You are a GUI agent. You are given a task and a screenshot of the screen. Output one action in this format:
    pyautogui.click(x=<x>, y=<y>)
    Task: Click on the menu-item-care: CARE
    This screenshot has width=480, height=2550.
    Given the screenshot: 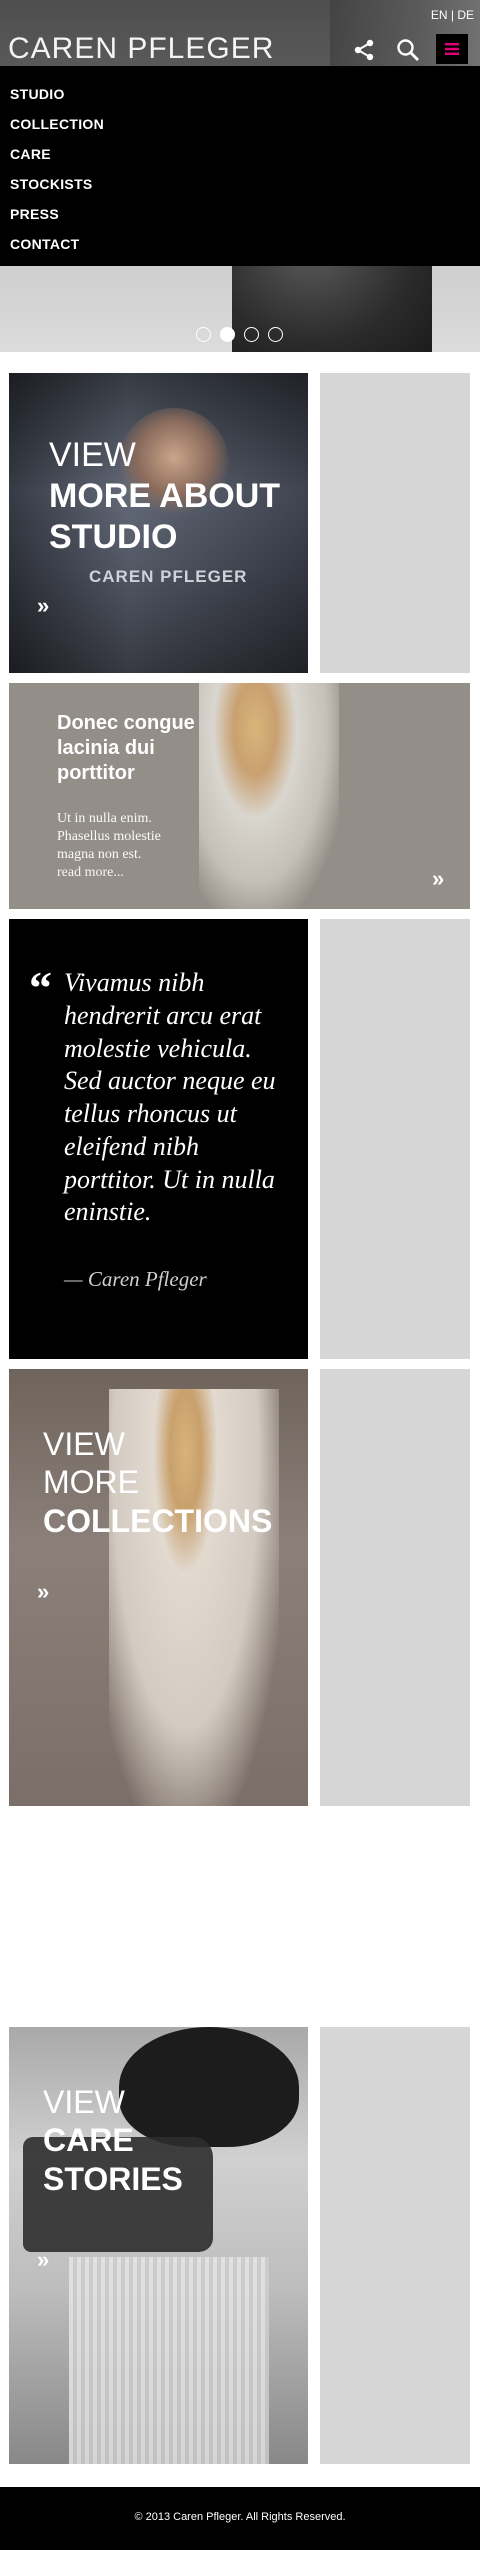 What is the action you would take?
    pyautogui.click(x=30, y=154)
    